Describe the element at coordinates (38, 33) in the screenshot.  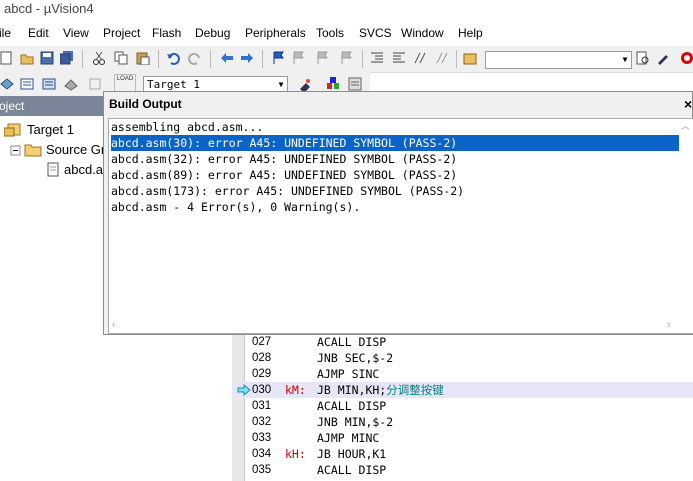
I see `menu-edit: Edit` at that location.